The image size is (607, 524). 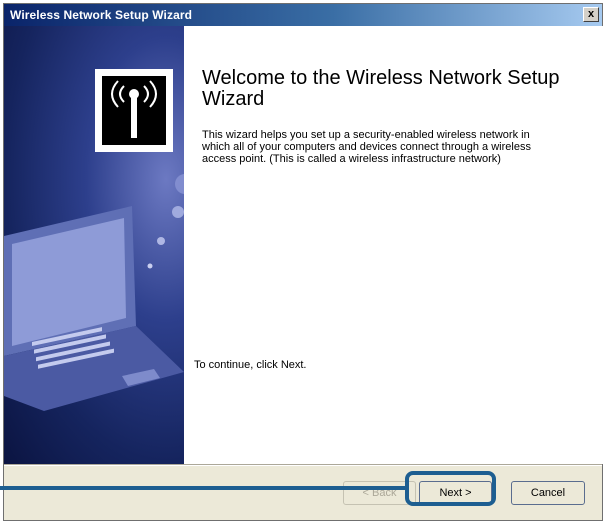 What do you see at coordinates (303, 465) in the screenshot?
I see `divider` at bounding box center [303, 465].